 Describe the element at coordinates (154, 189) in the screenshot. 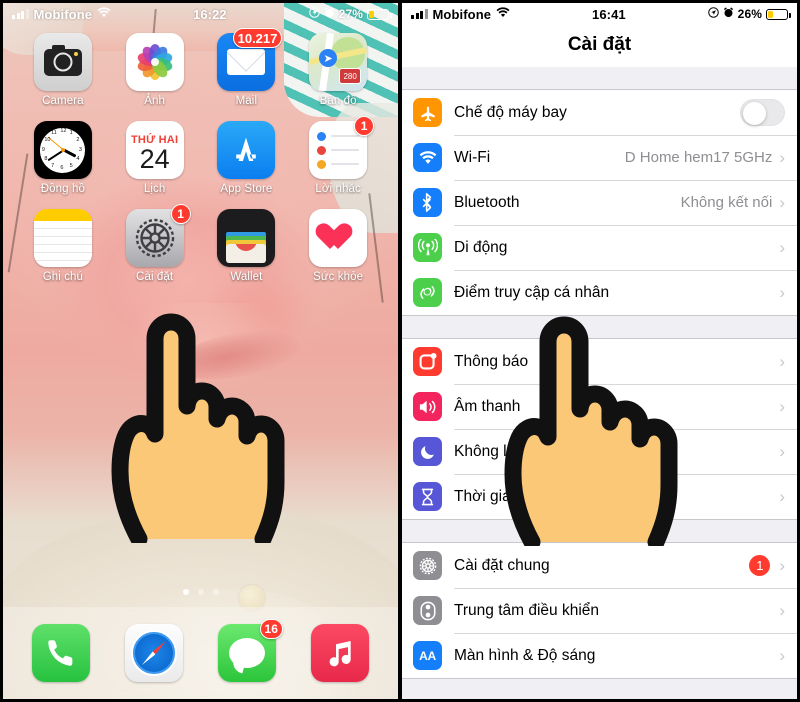

I see `app-label: Lịch` at that location.